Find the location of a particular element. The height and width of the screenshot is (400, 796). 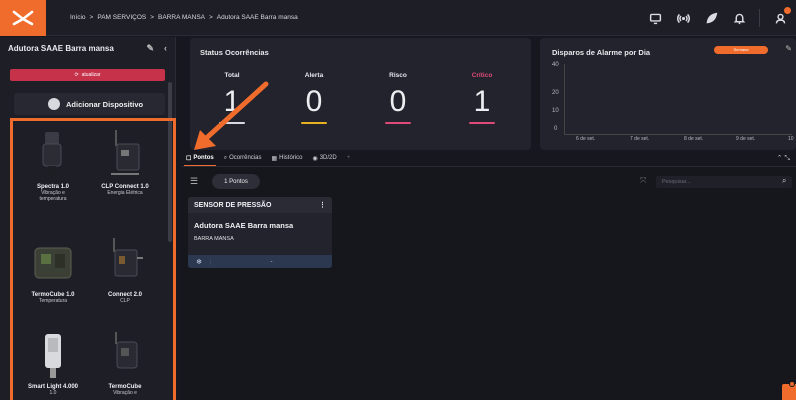

status-label: Crítico is located at coordinates (482, 75).